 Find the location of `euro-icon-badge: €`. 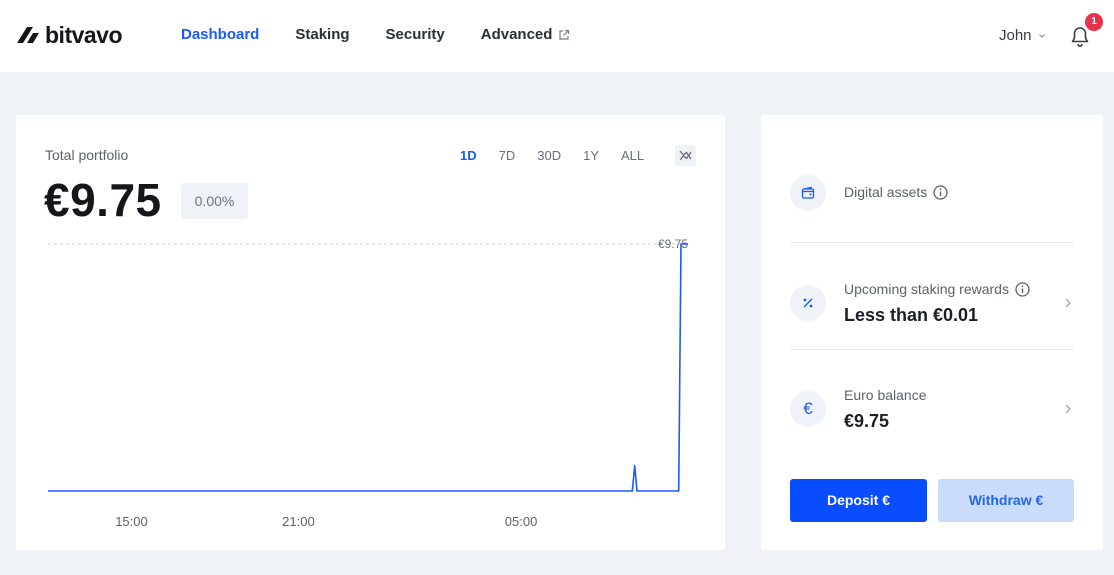

euro-icon-badge: € is located at coordinates (808, 409).